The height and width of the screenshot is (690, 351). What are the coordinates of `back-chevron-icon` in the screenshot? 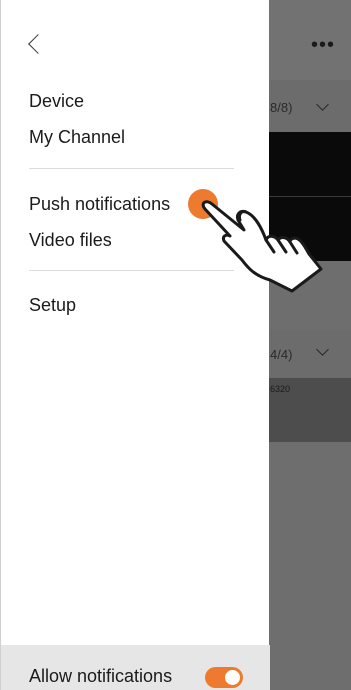 It's located at (38, 44).